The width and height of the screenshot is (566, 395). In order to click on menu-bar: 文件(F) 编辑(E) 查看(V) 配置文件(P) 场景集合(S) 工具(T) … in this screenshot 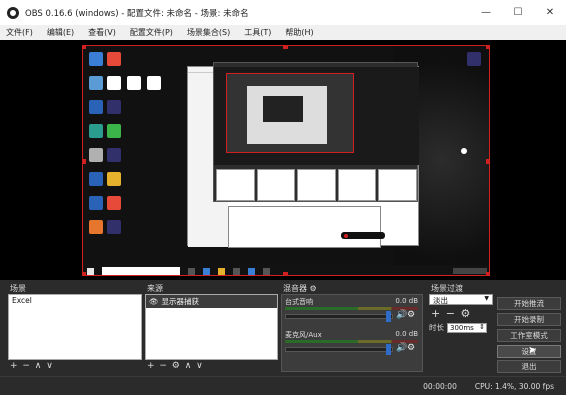, I will do `click(283, 32)`.